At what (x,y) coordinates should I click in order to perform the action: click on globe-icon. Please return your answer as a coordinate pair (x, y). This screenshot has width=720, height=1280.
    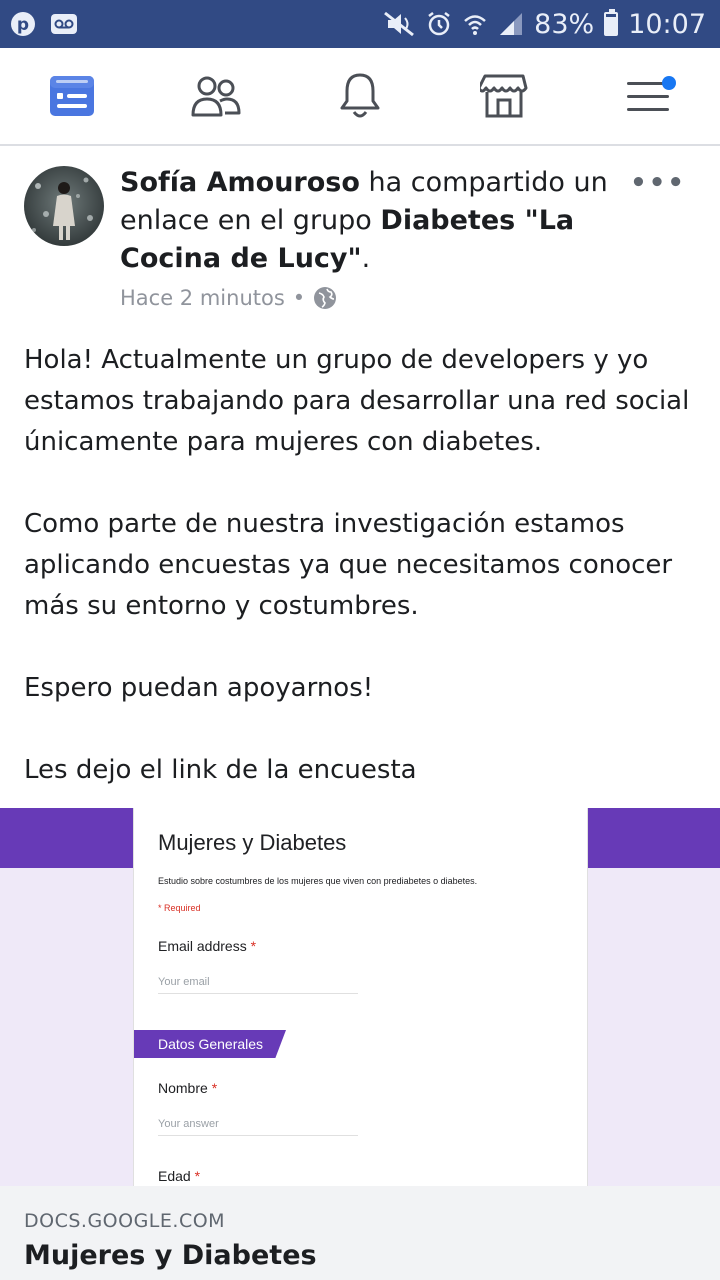
    Looking at the image, I should click on (325, 298).